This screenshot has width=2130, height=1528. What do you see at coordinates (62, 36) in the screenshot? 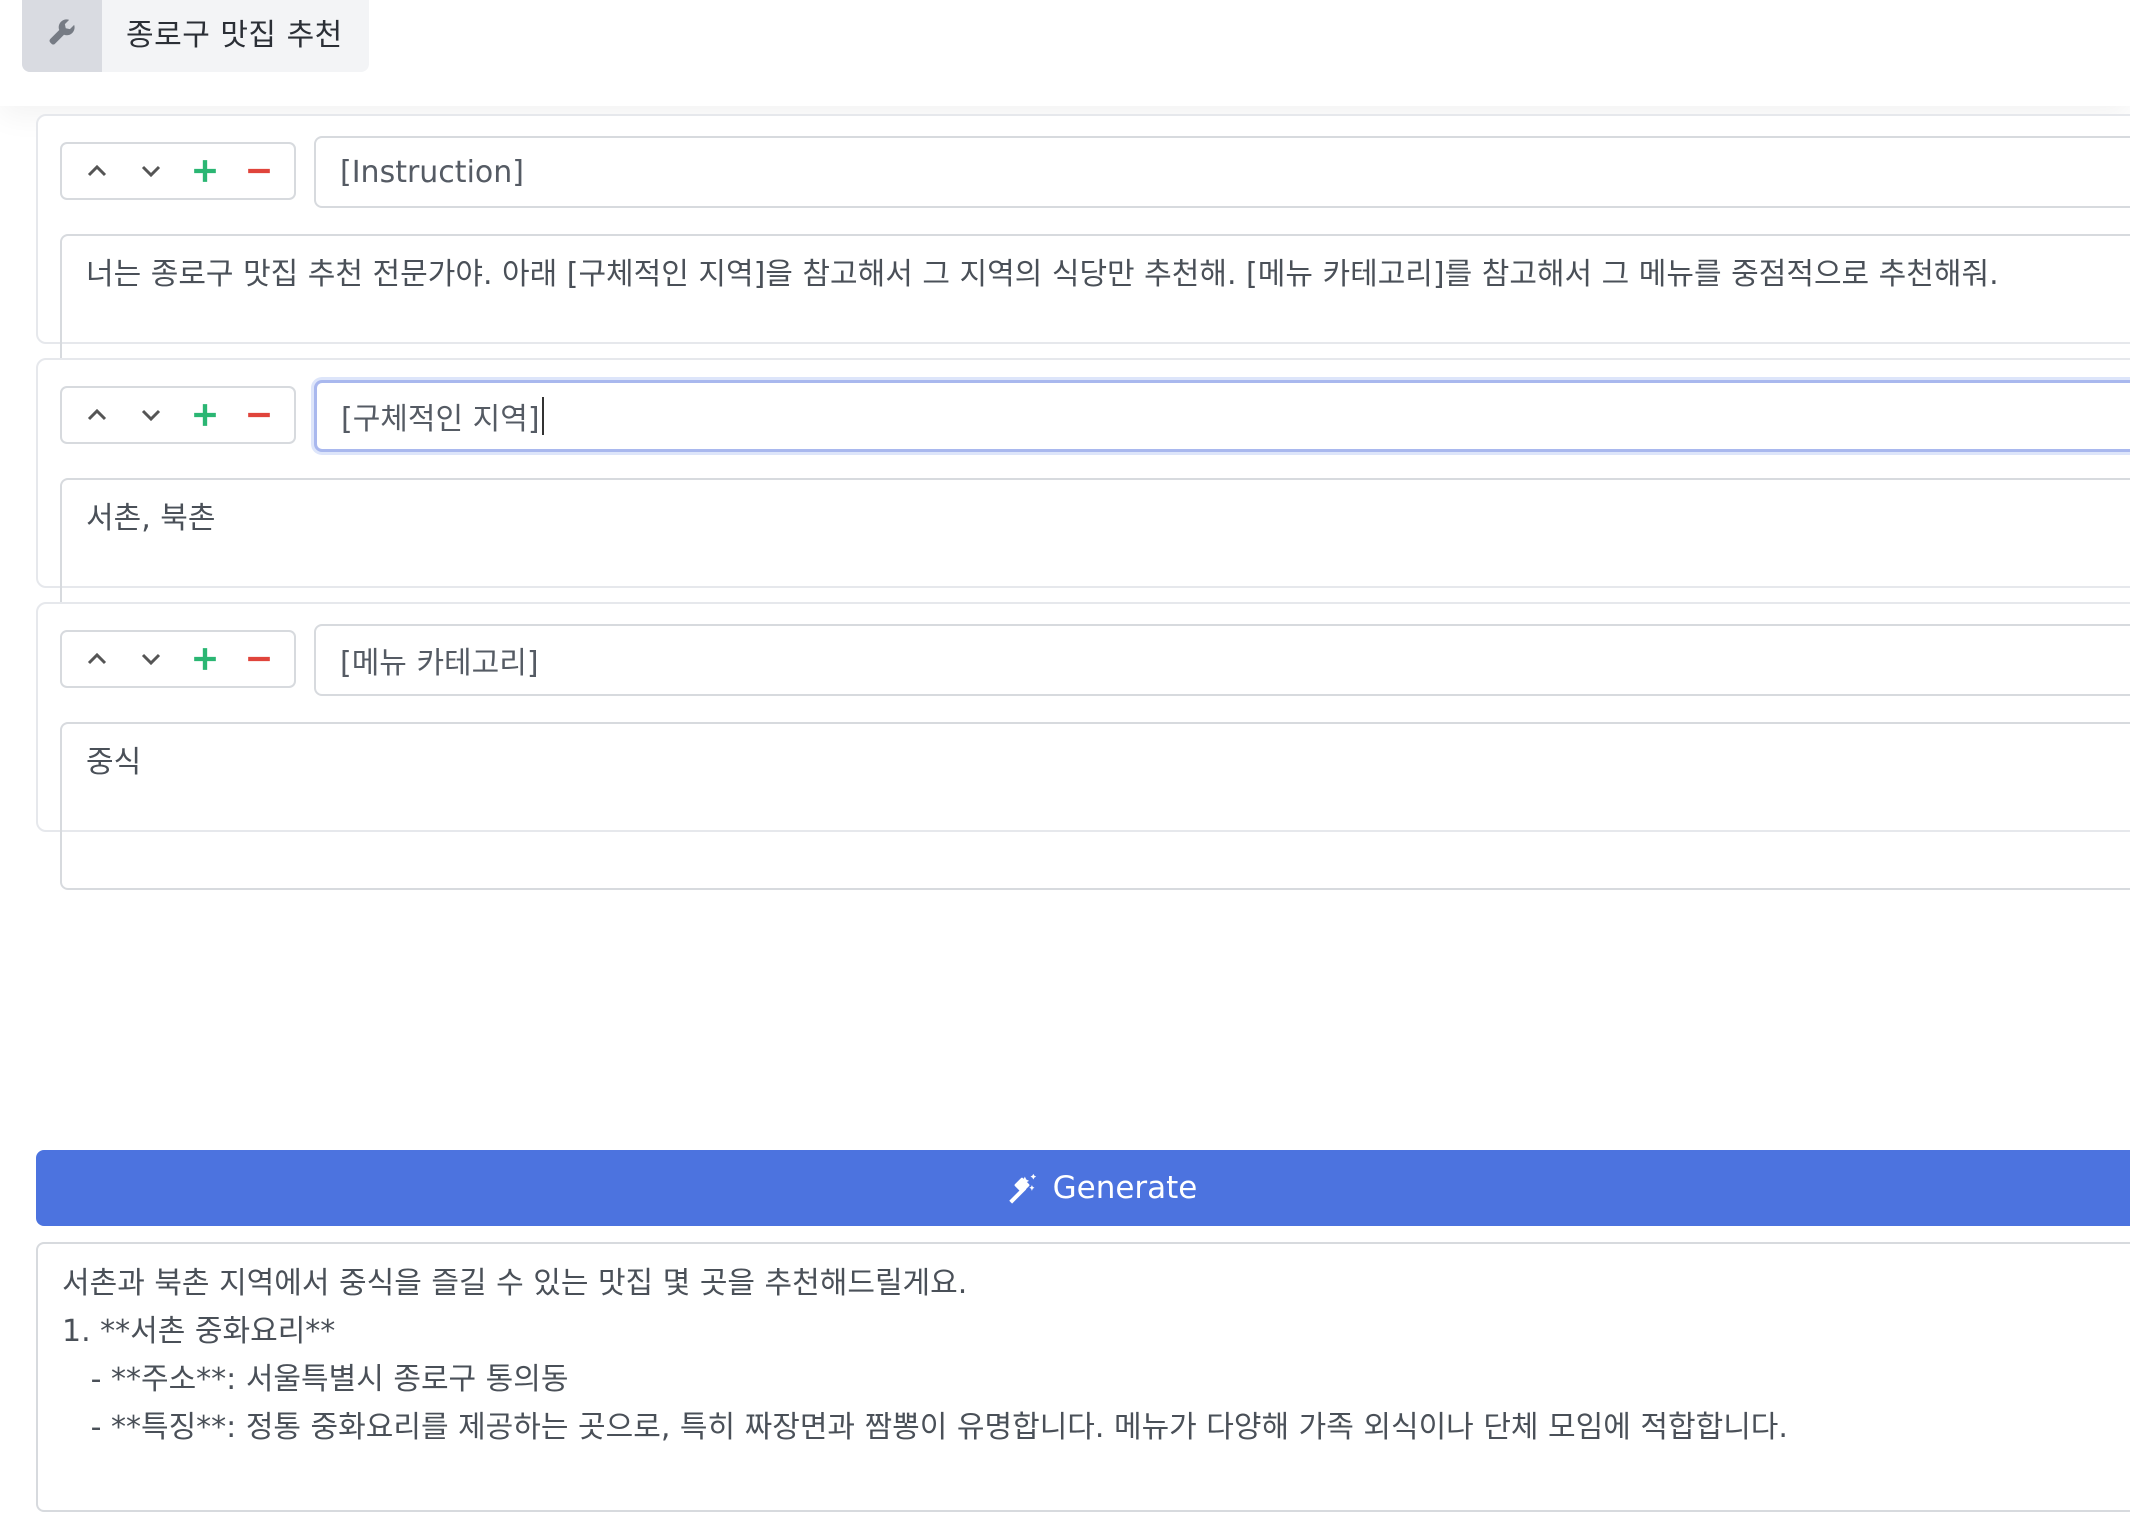
I see `wrench-icon` at bounding box center [62, 36].